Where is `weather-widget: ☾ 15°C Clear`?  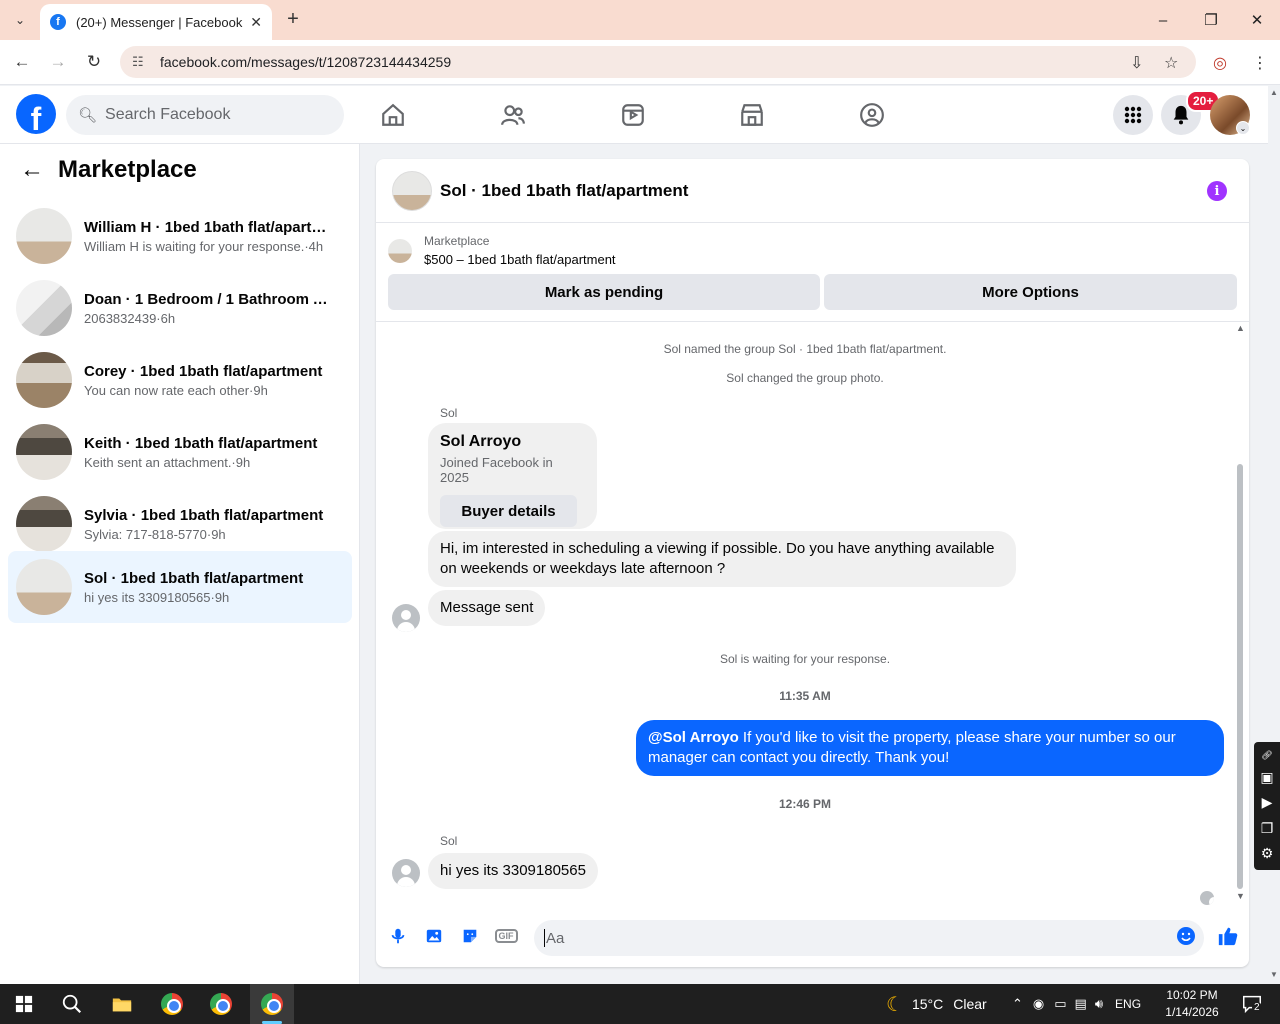
weather-widget: ☾ 15°C Clear is located at coordinates (936, 1004).